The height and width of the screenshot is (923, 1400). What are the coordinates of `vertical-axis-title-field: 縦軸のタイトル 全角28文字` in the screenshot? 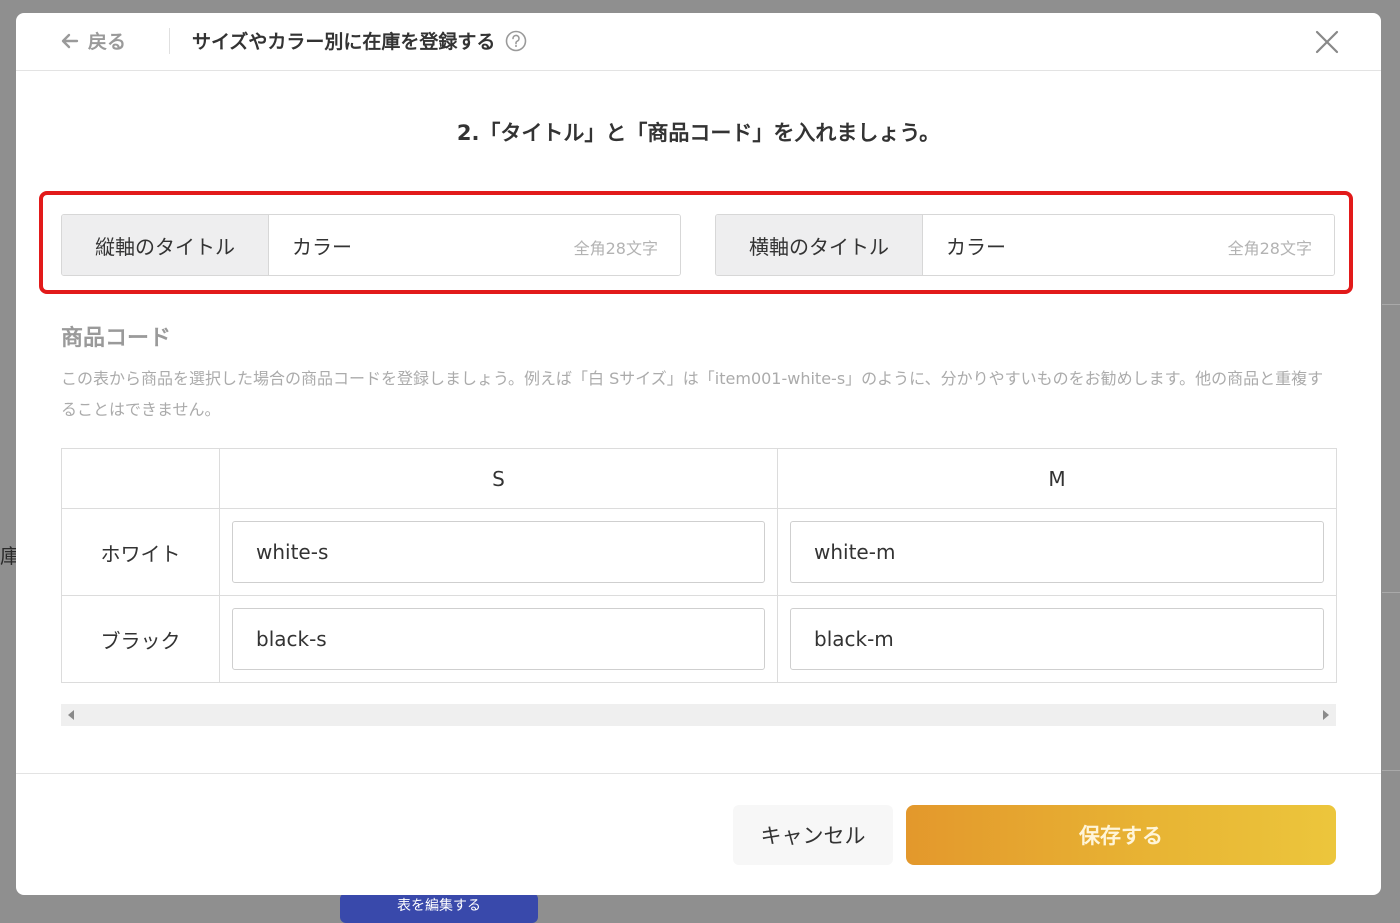 It's located at (371, 245).